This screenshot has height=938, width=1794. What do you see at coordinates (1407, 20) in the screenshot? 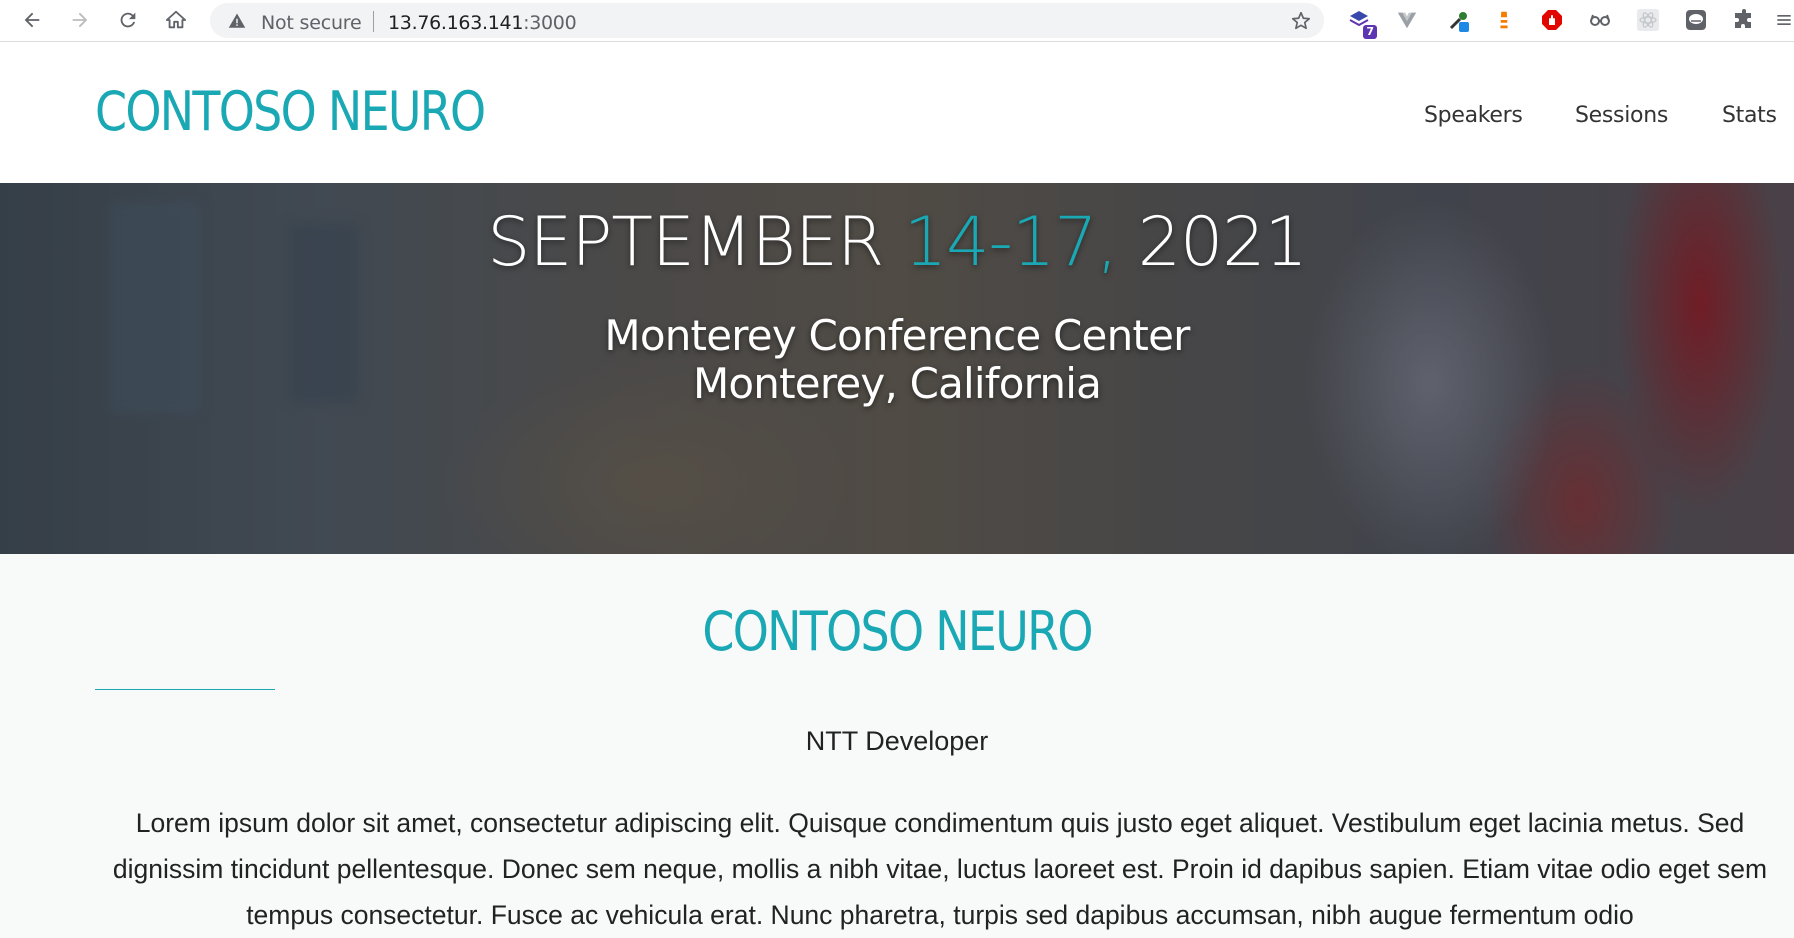
I see `vue-devtools-icon` at bounding box center [1407, 20].